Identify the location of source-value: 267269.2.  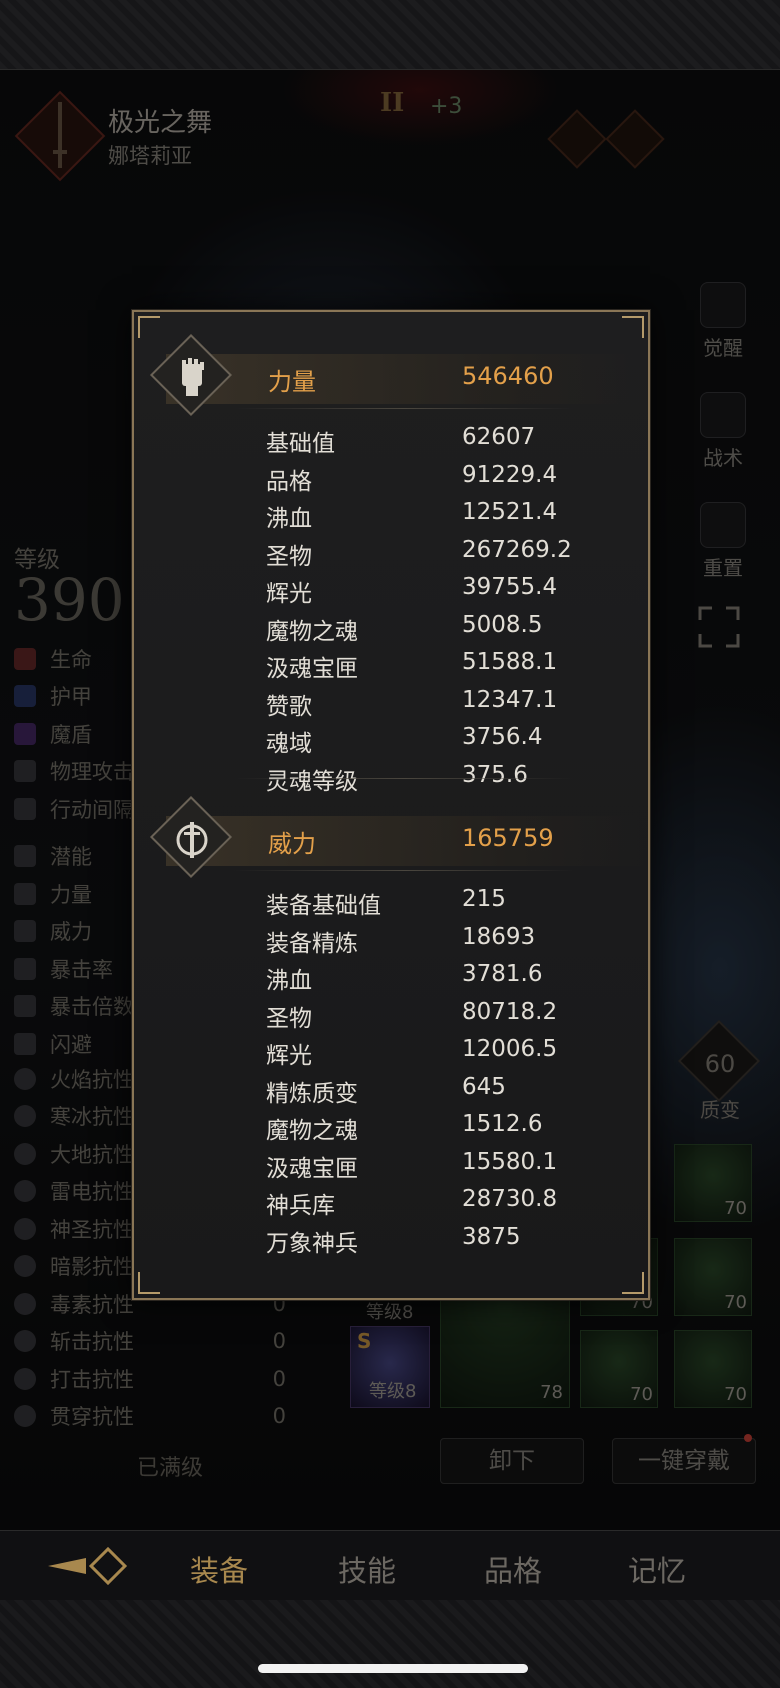
(517, 549).